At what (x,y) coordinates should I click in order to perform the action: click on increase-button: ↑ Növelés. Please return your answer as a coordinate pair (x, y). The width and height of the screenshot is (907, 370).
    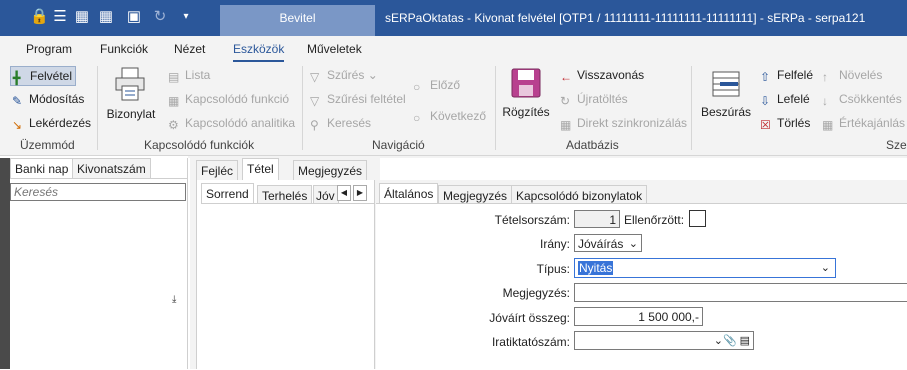
    Looking at the image, I should click on (852, 75).